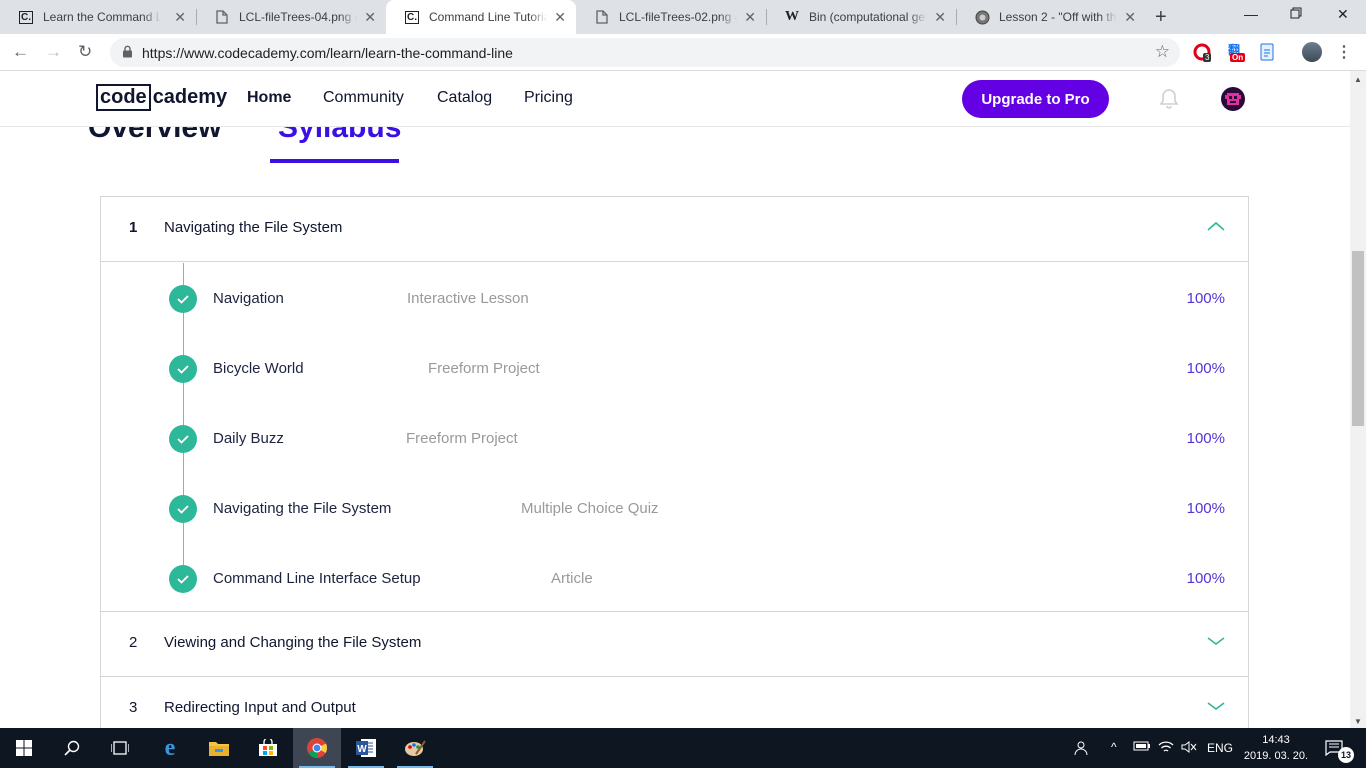 This screenshot has height=768, width=1366. What do you see at coordinates (1358, 338) in the screenshot?
I see `scrollbar-thumb` at bounding box center [1358, 338].